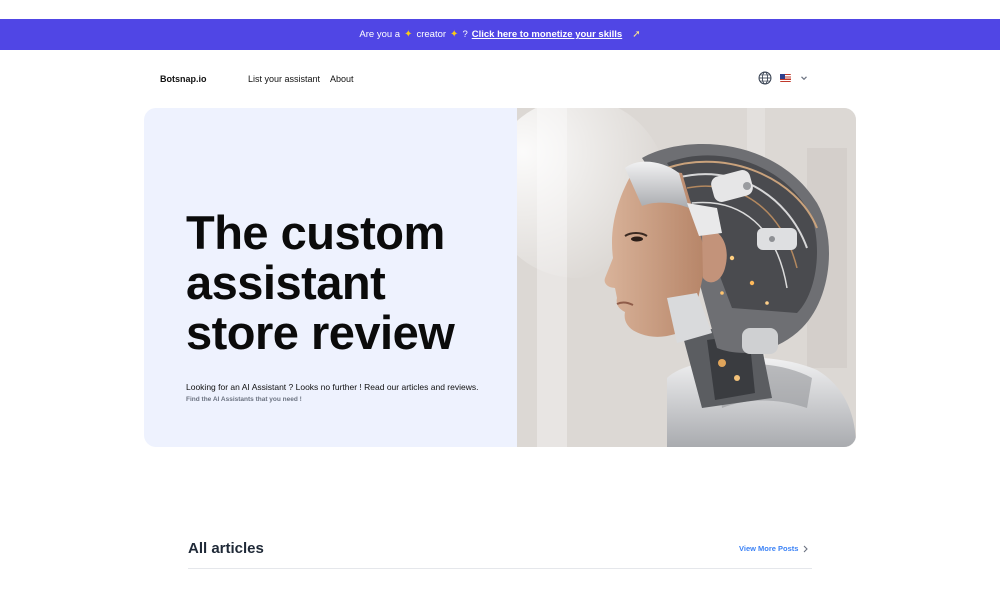 Image resolution: width=1000 pixels, height=600 pixels. What do you see at coordinates (183, 79) in the screenshot?
I see `brand-logo: Botsnap.io` at bounding box center [183, 79].